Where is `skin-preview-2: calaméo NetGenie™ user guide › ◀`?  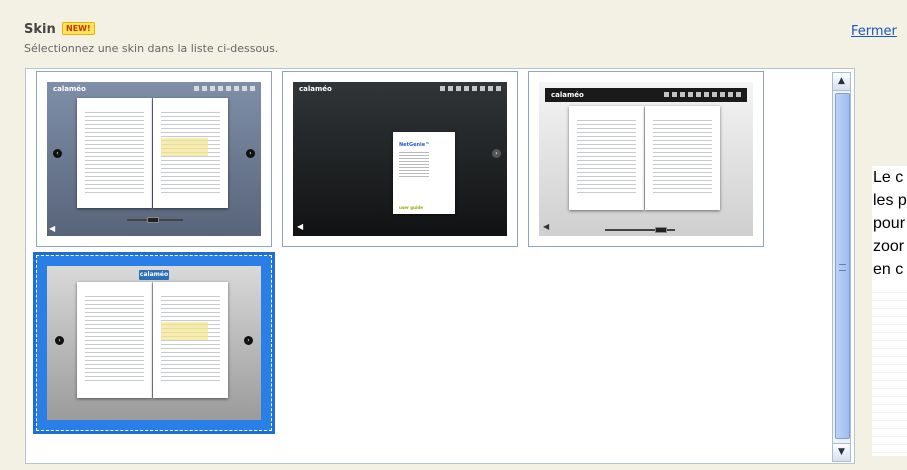
skin-preview-2: calaméo NetGenie™ user guide › ◀ is located at coordinates (400, 159).